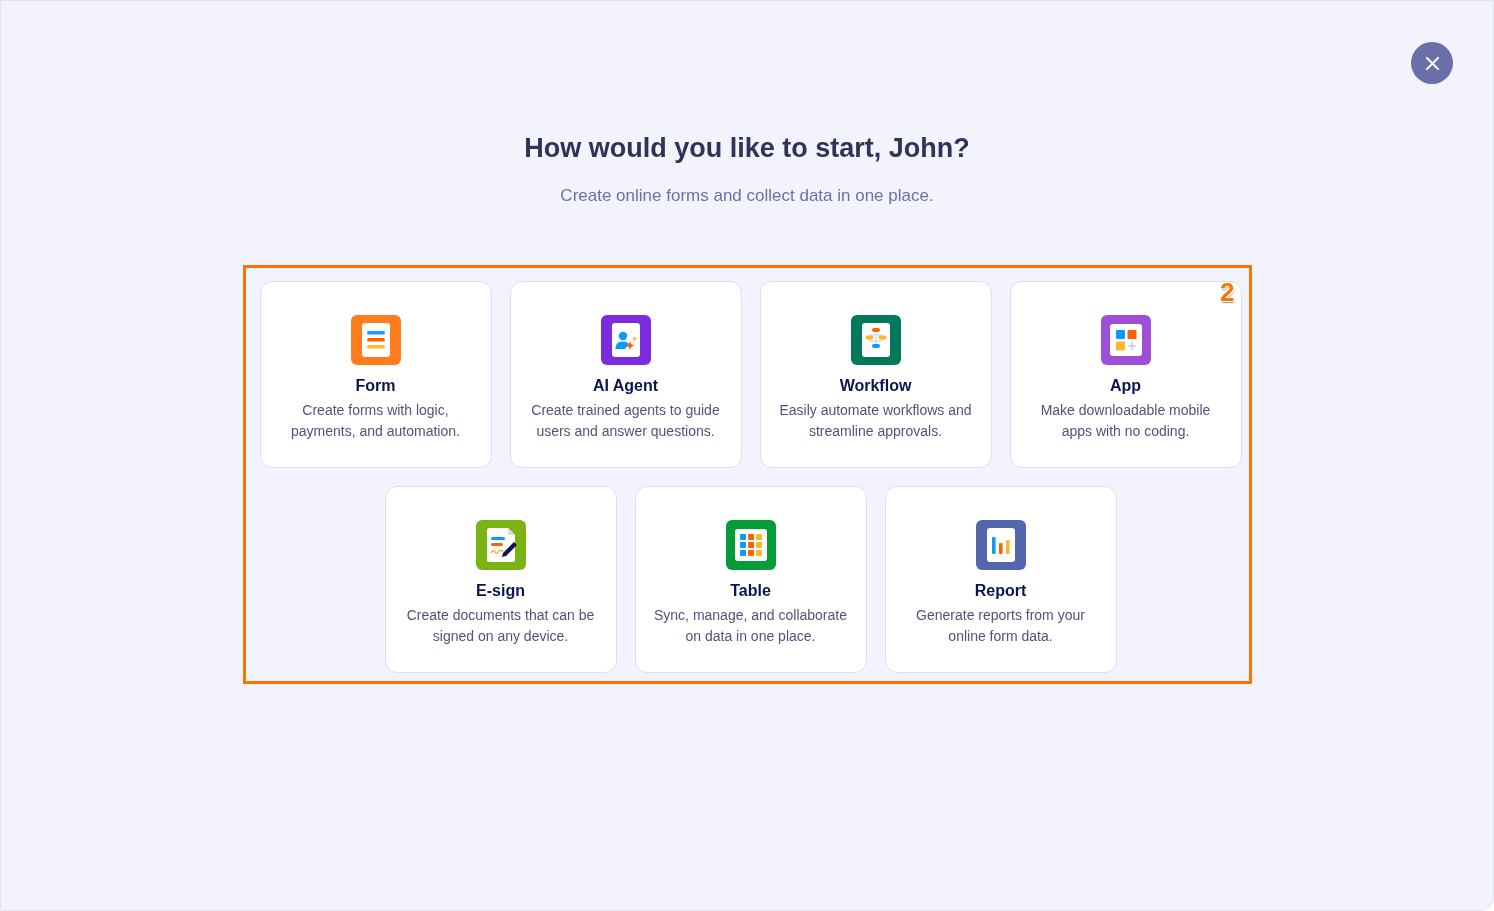  I want to click on card-title: Workflow, so click(875, 386).